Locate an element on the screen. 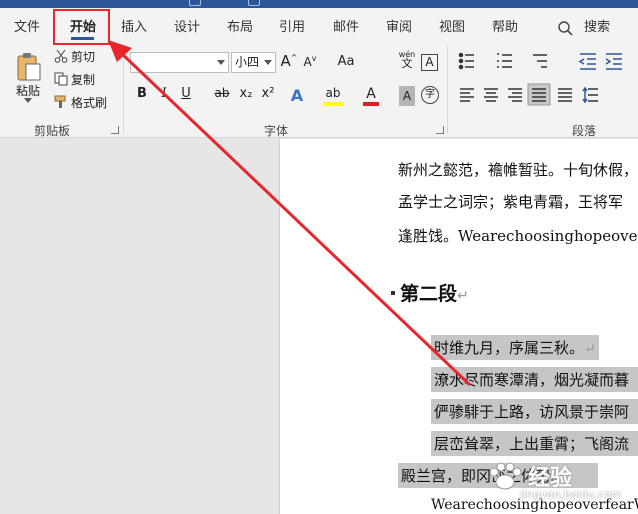  body-line: 新州之懿范，襜帷暂驻。十旬休假， is located at coordinates (518, 170).